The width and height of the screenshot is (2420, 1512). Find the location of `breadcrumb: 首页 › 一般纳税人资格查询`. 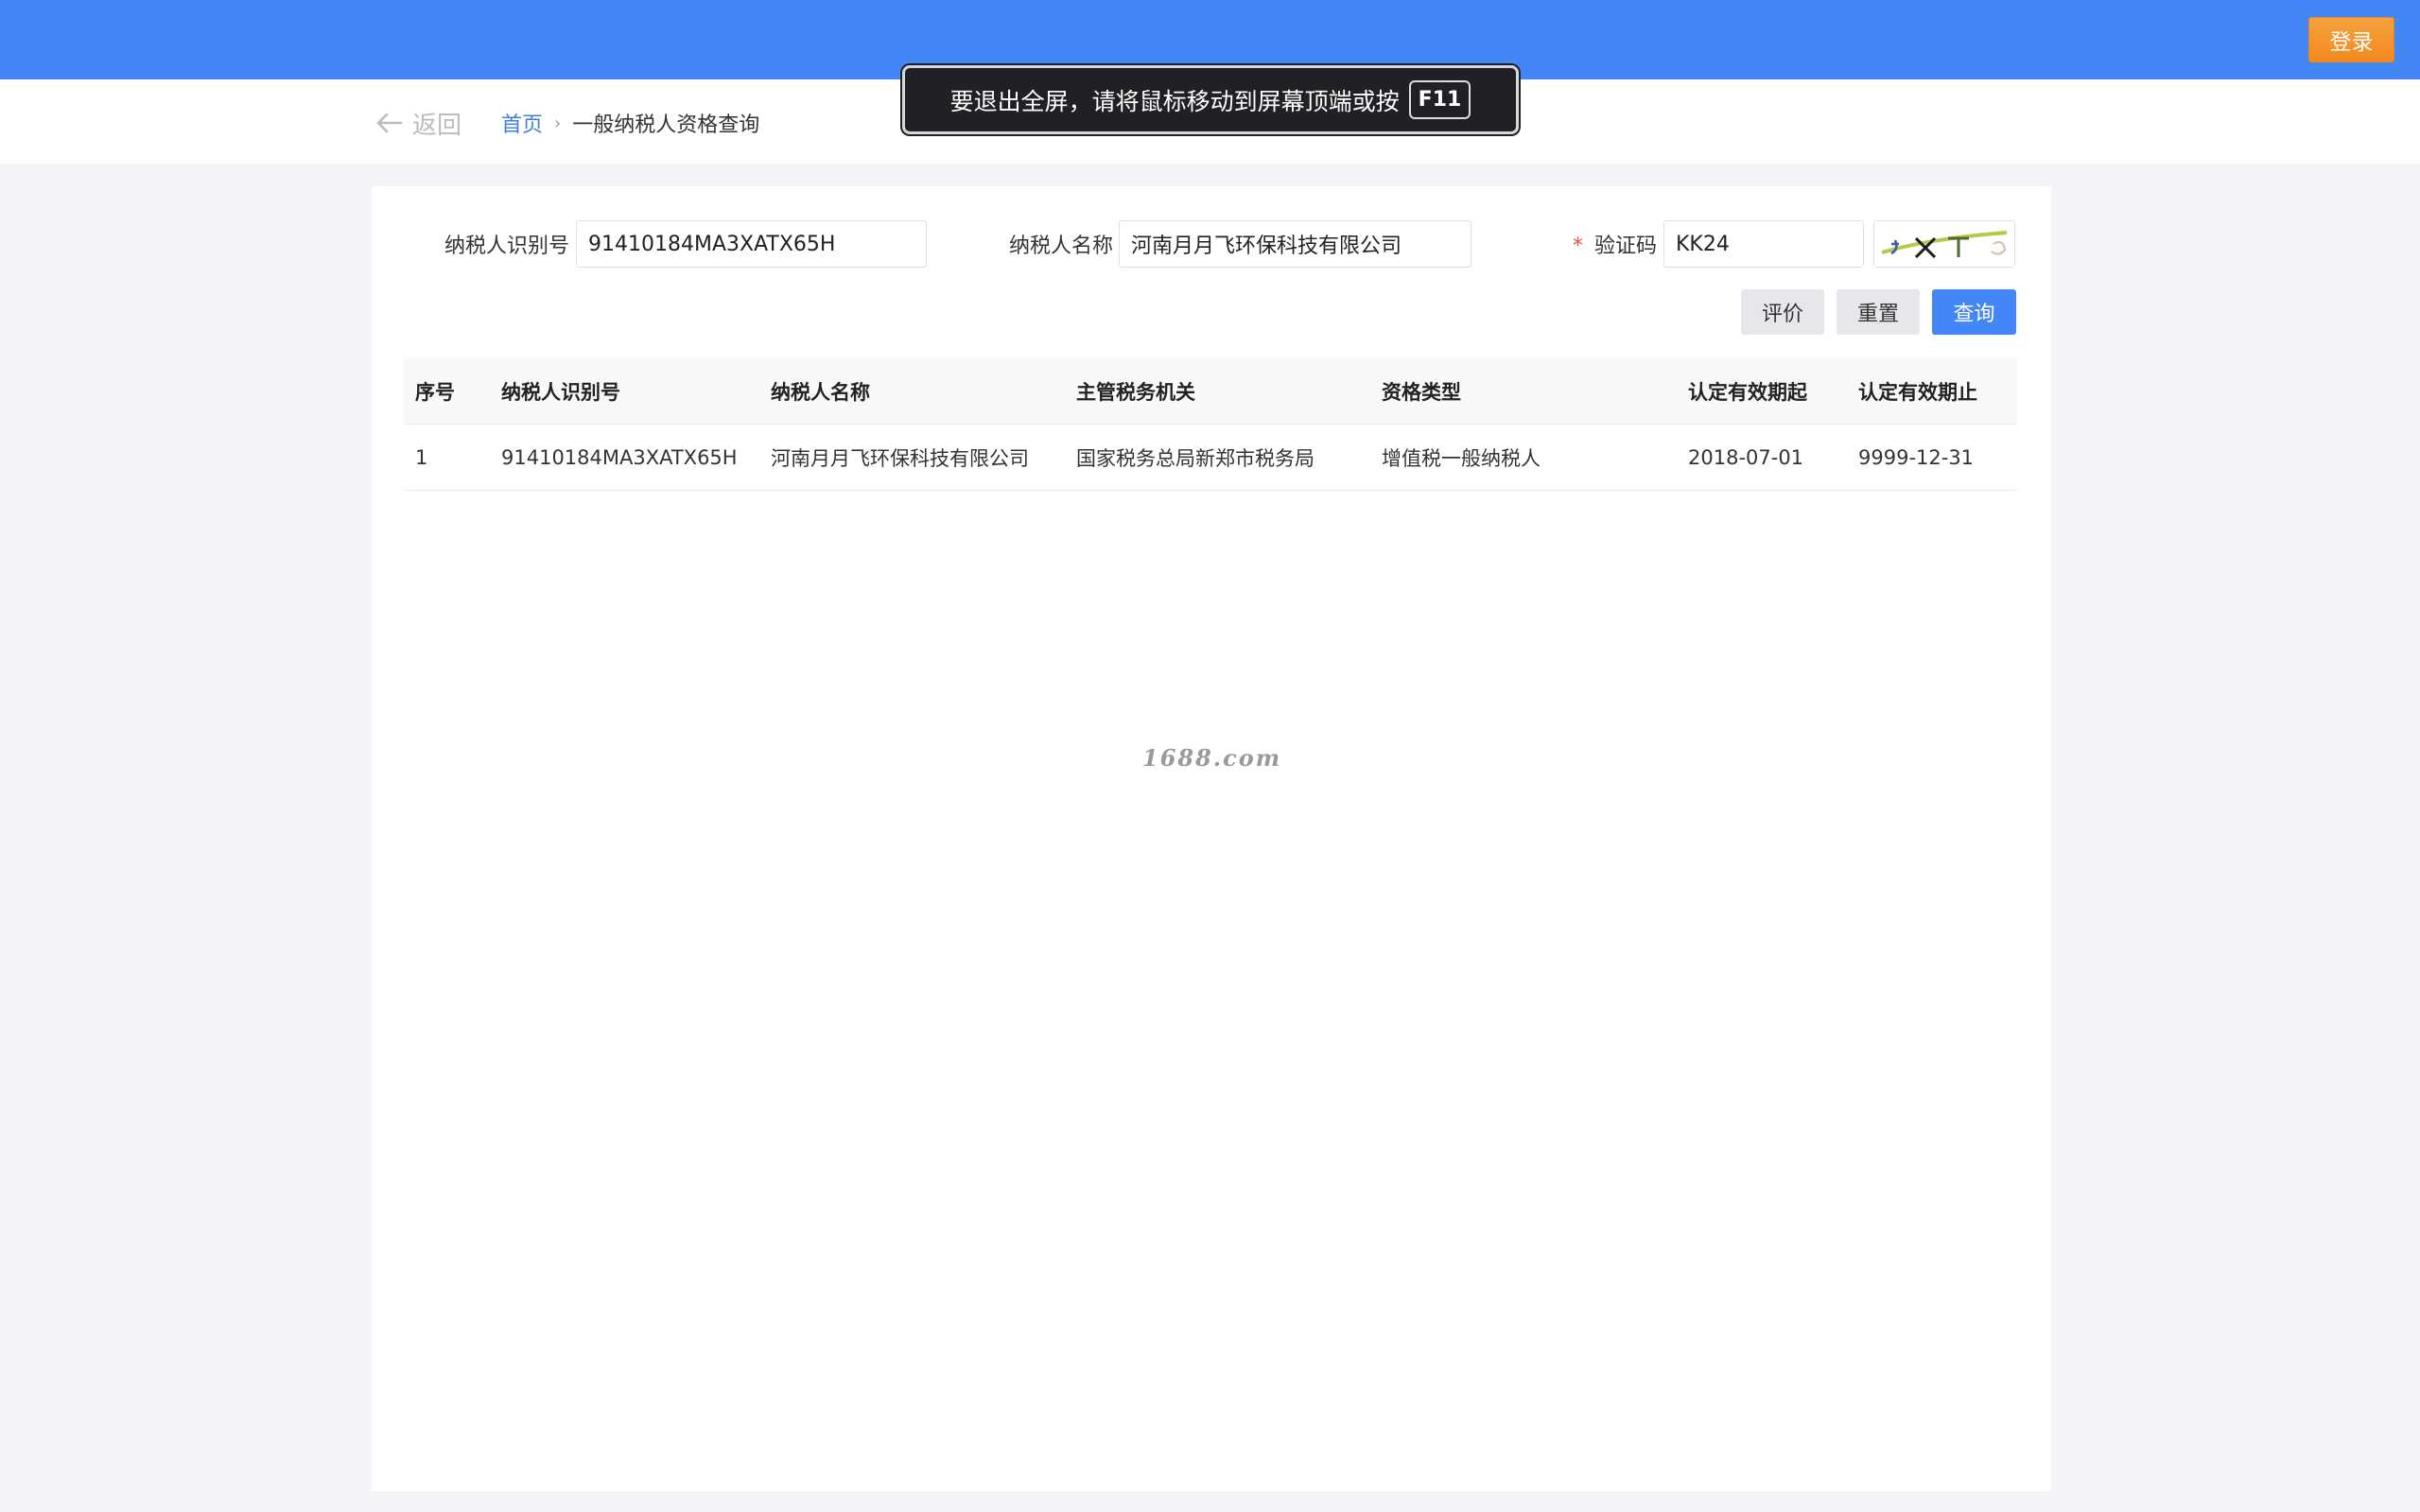

breadcrumb: 首页 › 一般纳税人资格查询 is located at coordinates (630, 123).